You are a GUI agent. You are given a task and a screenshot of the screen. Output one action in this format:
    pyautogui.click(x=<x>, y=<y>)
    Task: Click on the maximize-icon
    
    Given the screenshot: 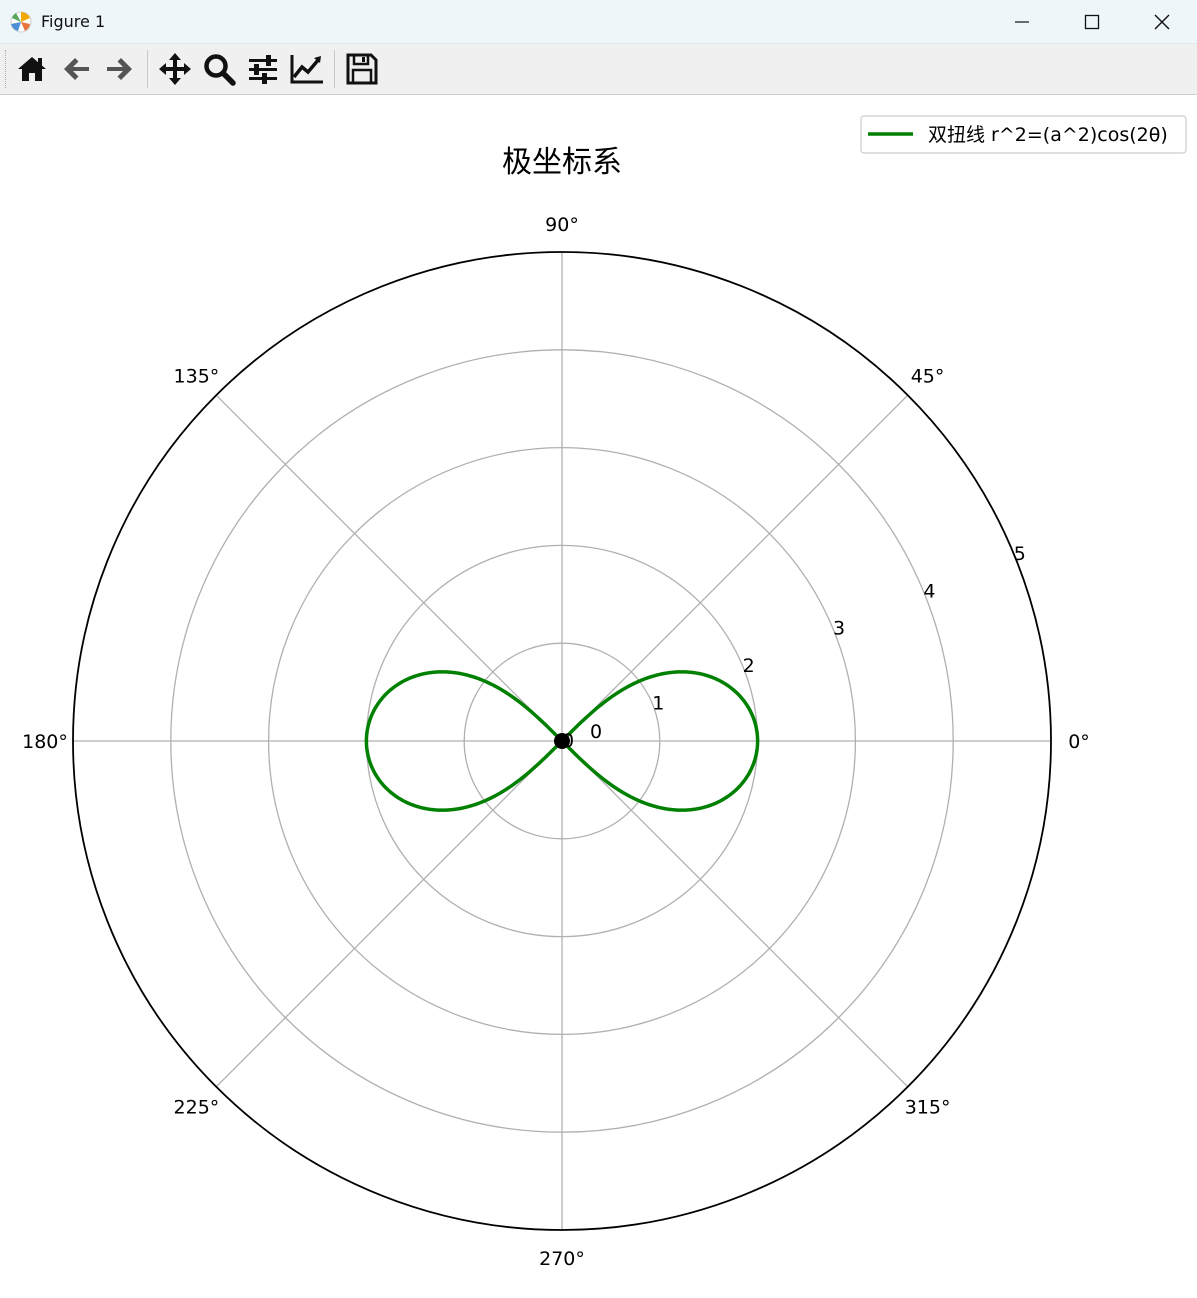 What is the action you would take?
    pyautogui.click(x=1092, y=22)
    